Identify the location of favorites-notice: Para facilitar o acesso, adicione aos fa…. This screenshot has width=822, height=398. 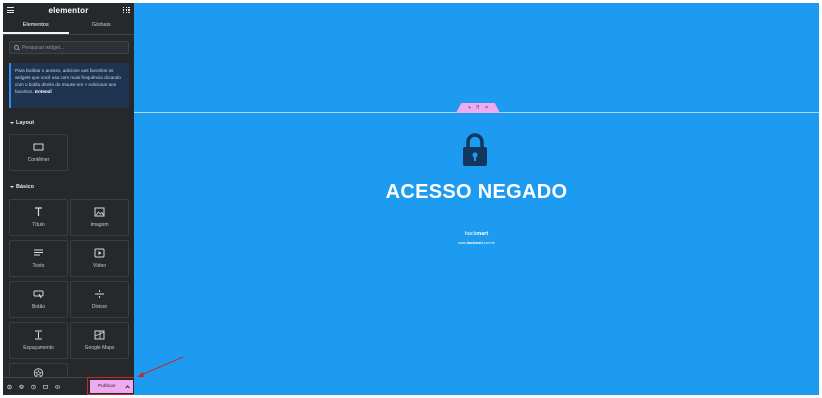
(69, 85).